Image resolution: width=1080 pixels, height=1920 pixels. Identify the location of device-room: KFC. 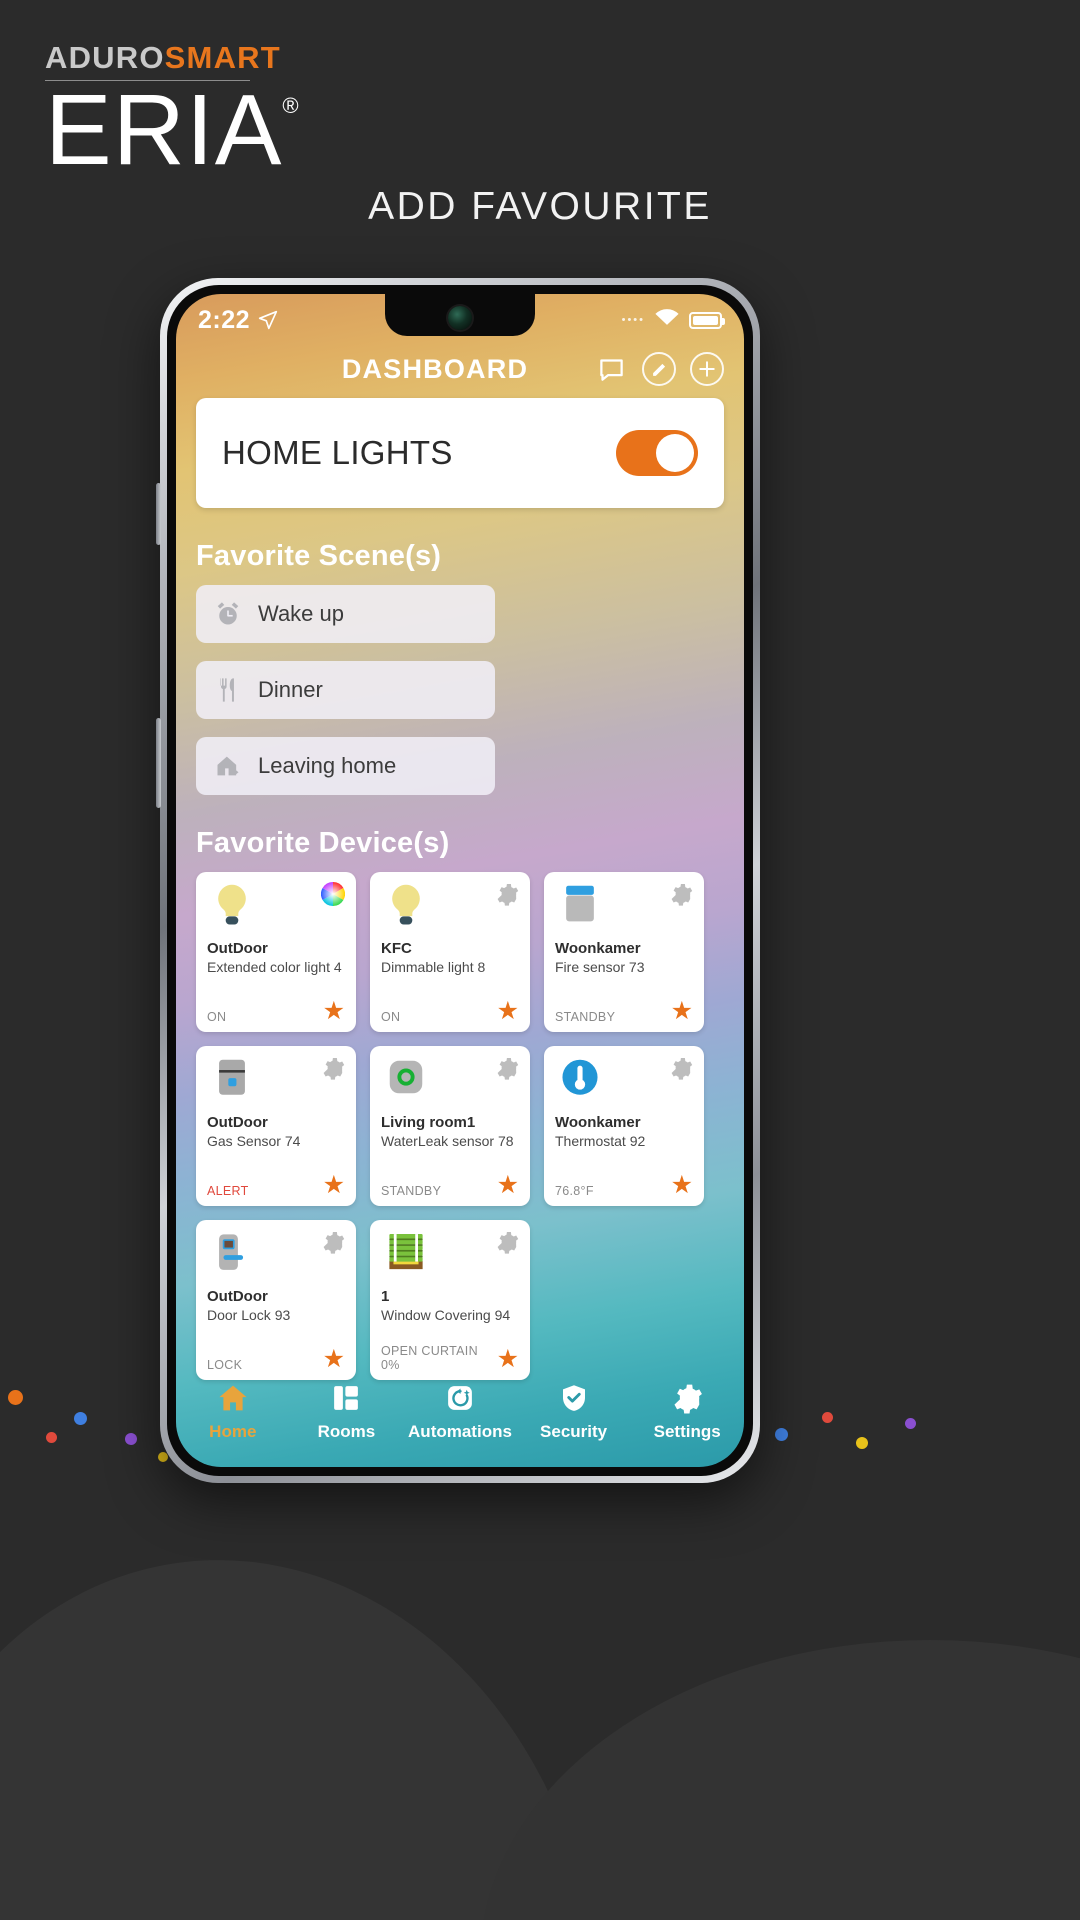
(396, 948).